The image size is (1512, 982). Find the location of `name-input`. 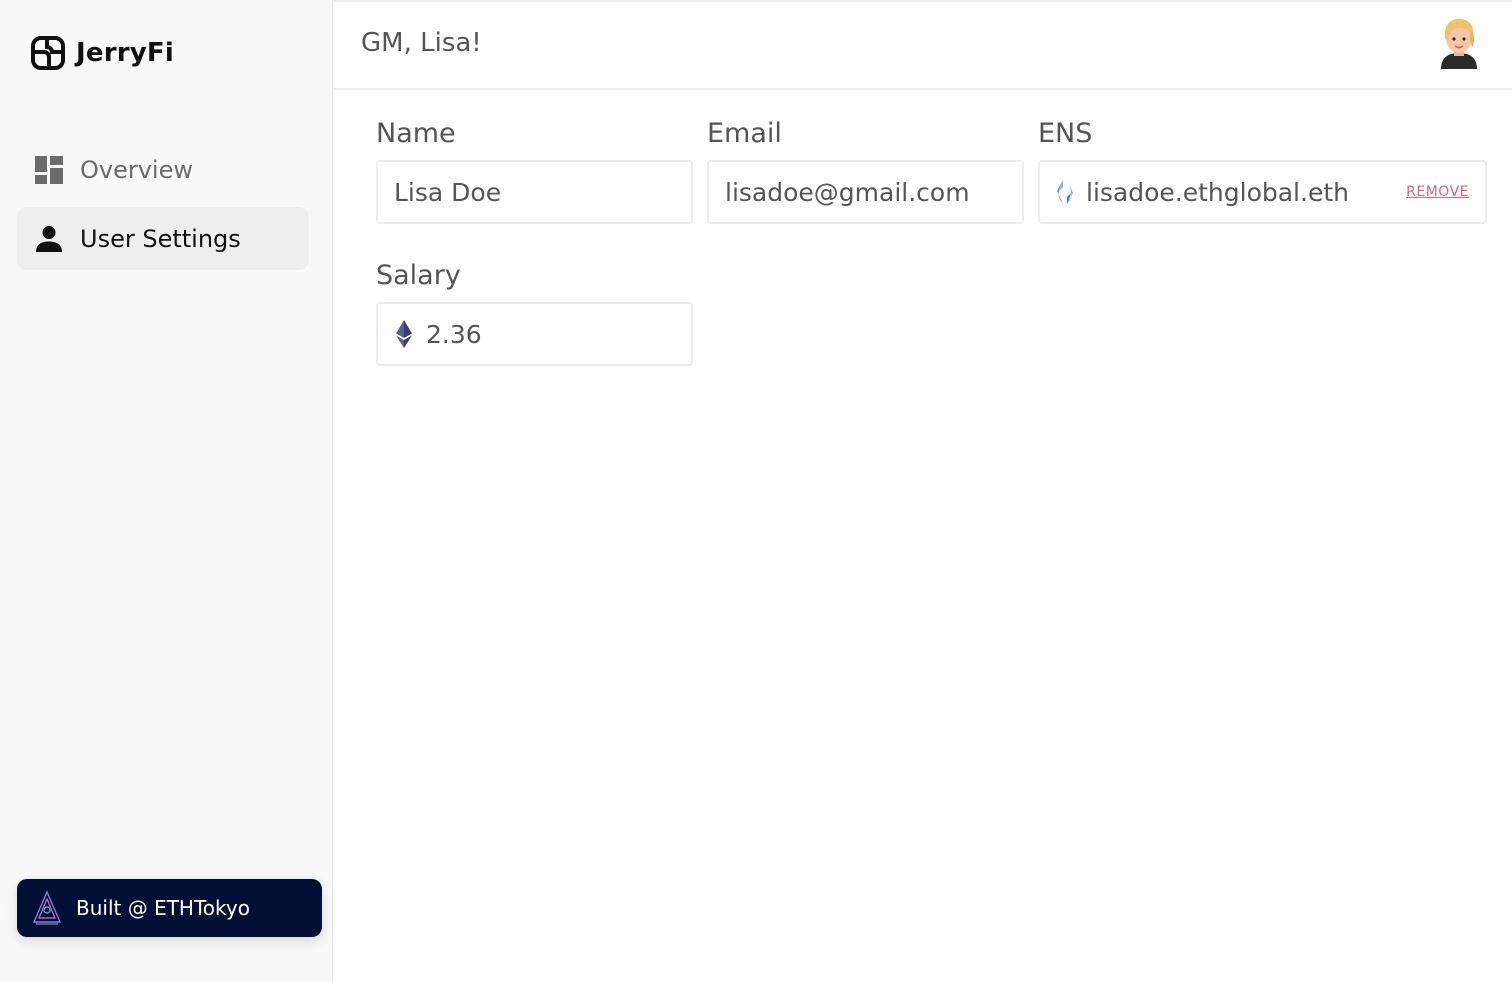

name-input is located at coordinates (534, 192).